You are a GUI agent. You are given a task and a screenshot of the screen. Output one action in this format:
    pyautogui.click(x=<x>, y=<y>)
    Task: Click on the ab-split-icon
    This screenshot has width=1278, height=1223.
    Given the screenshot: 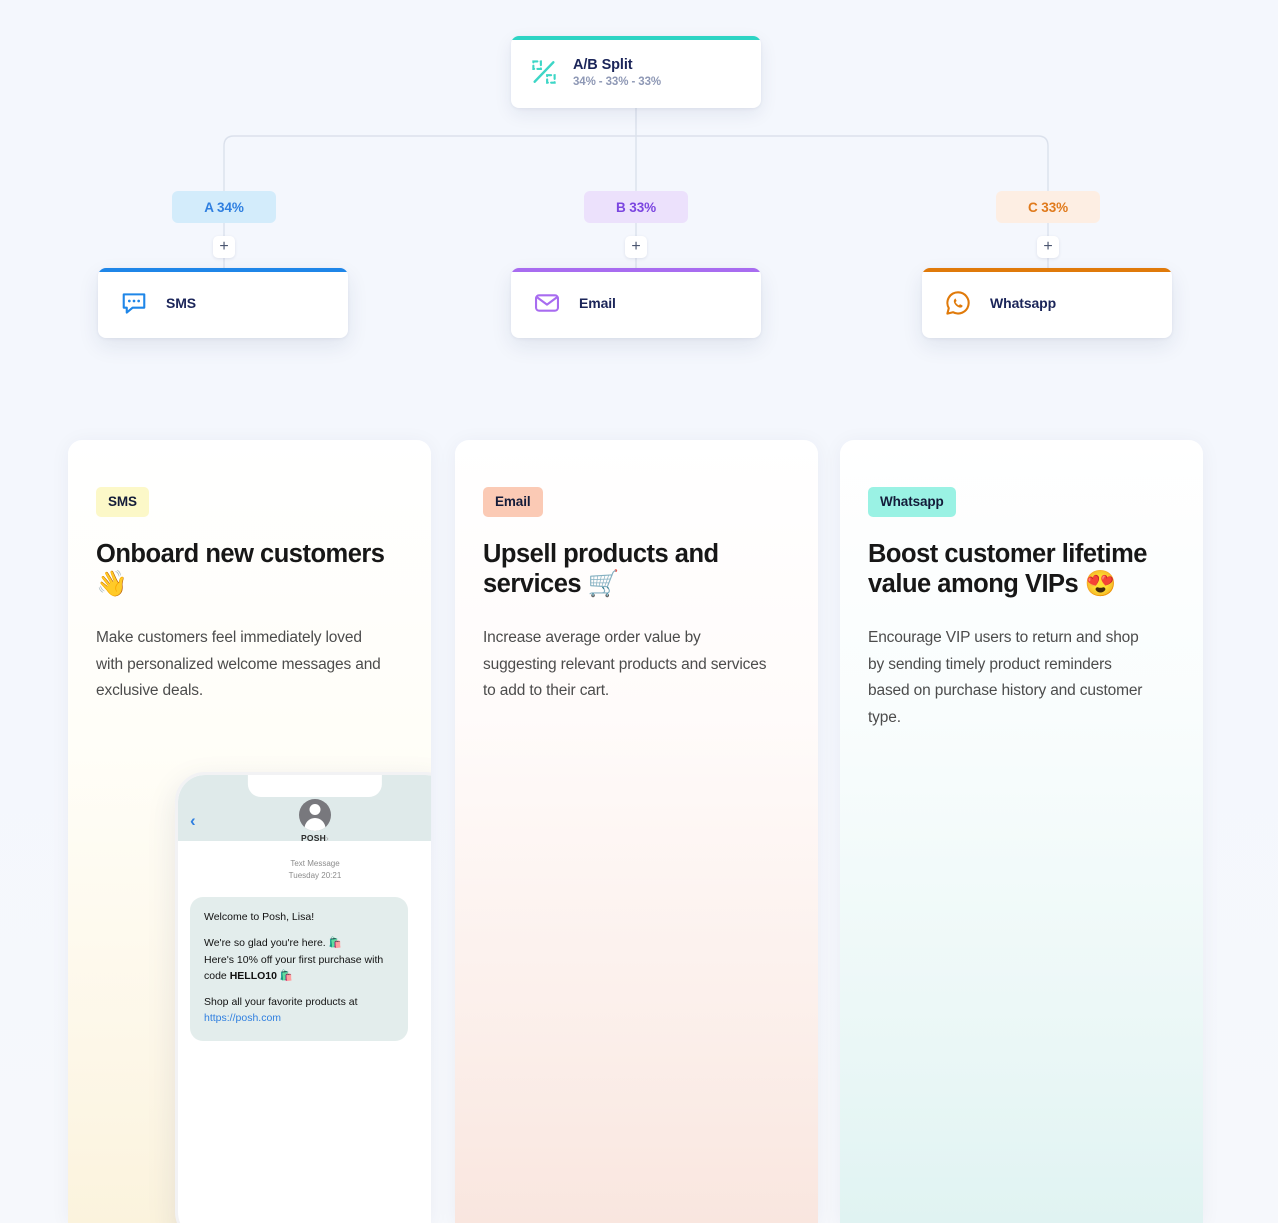 What is the action you would take?
    pyautogui.click(x=544, y=72)
    